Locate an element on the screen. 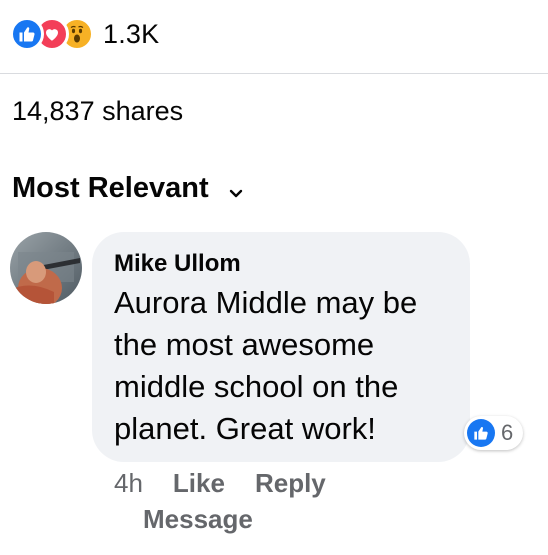 The height and width of the screenshot is (555, 548). reply-button: Reply is located at coordinates (290, 483).